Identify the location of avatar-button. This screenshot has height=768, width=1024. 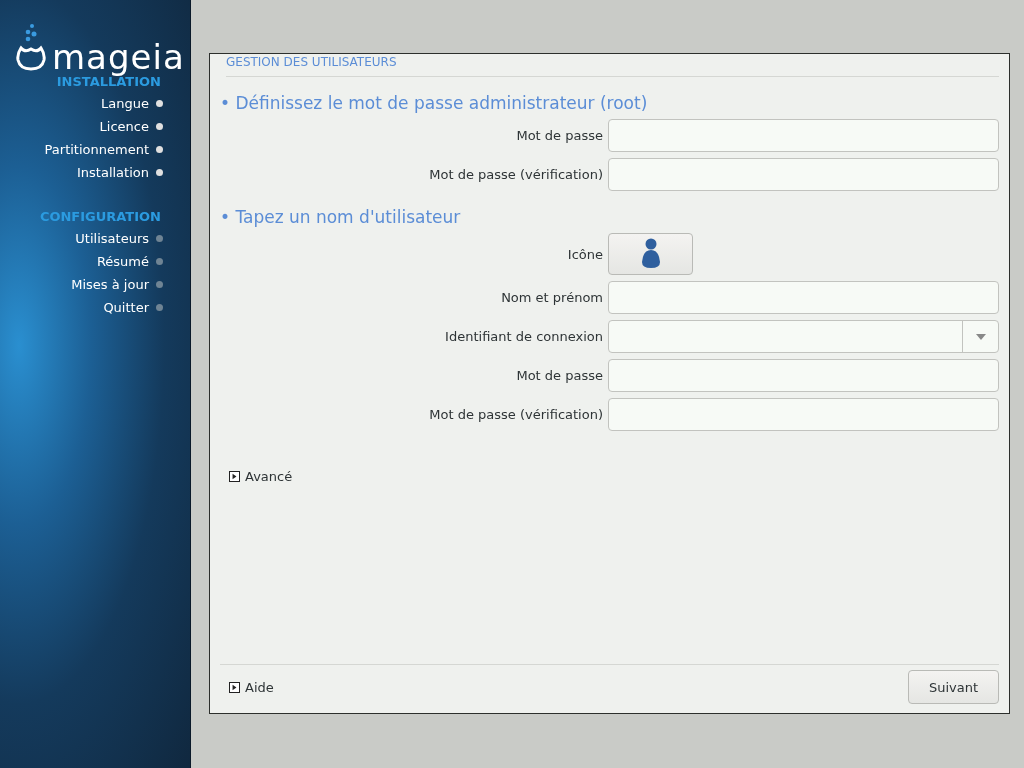
(650, 254).